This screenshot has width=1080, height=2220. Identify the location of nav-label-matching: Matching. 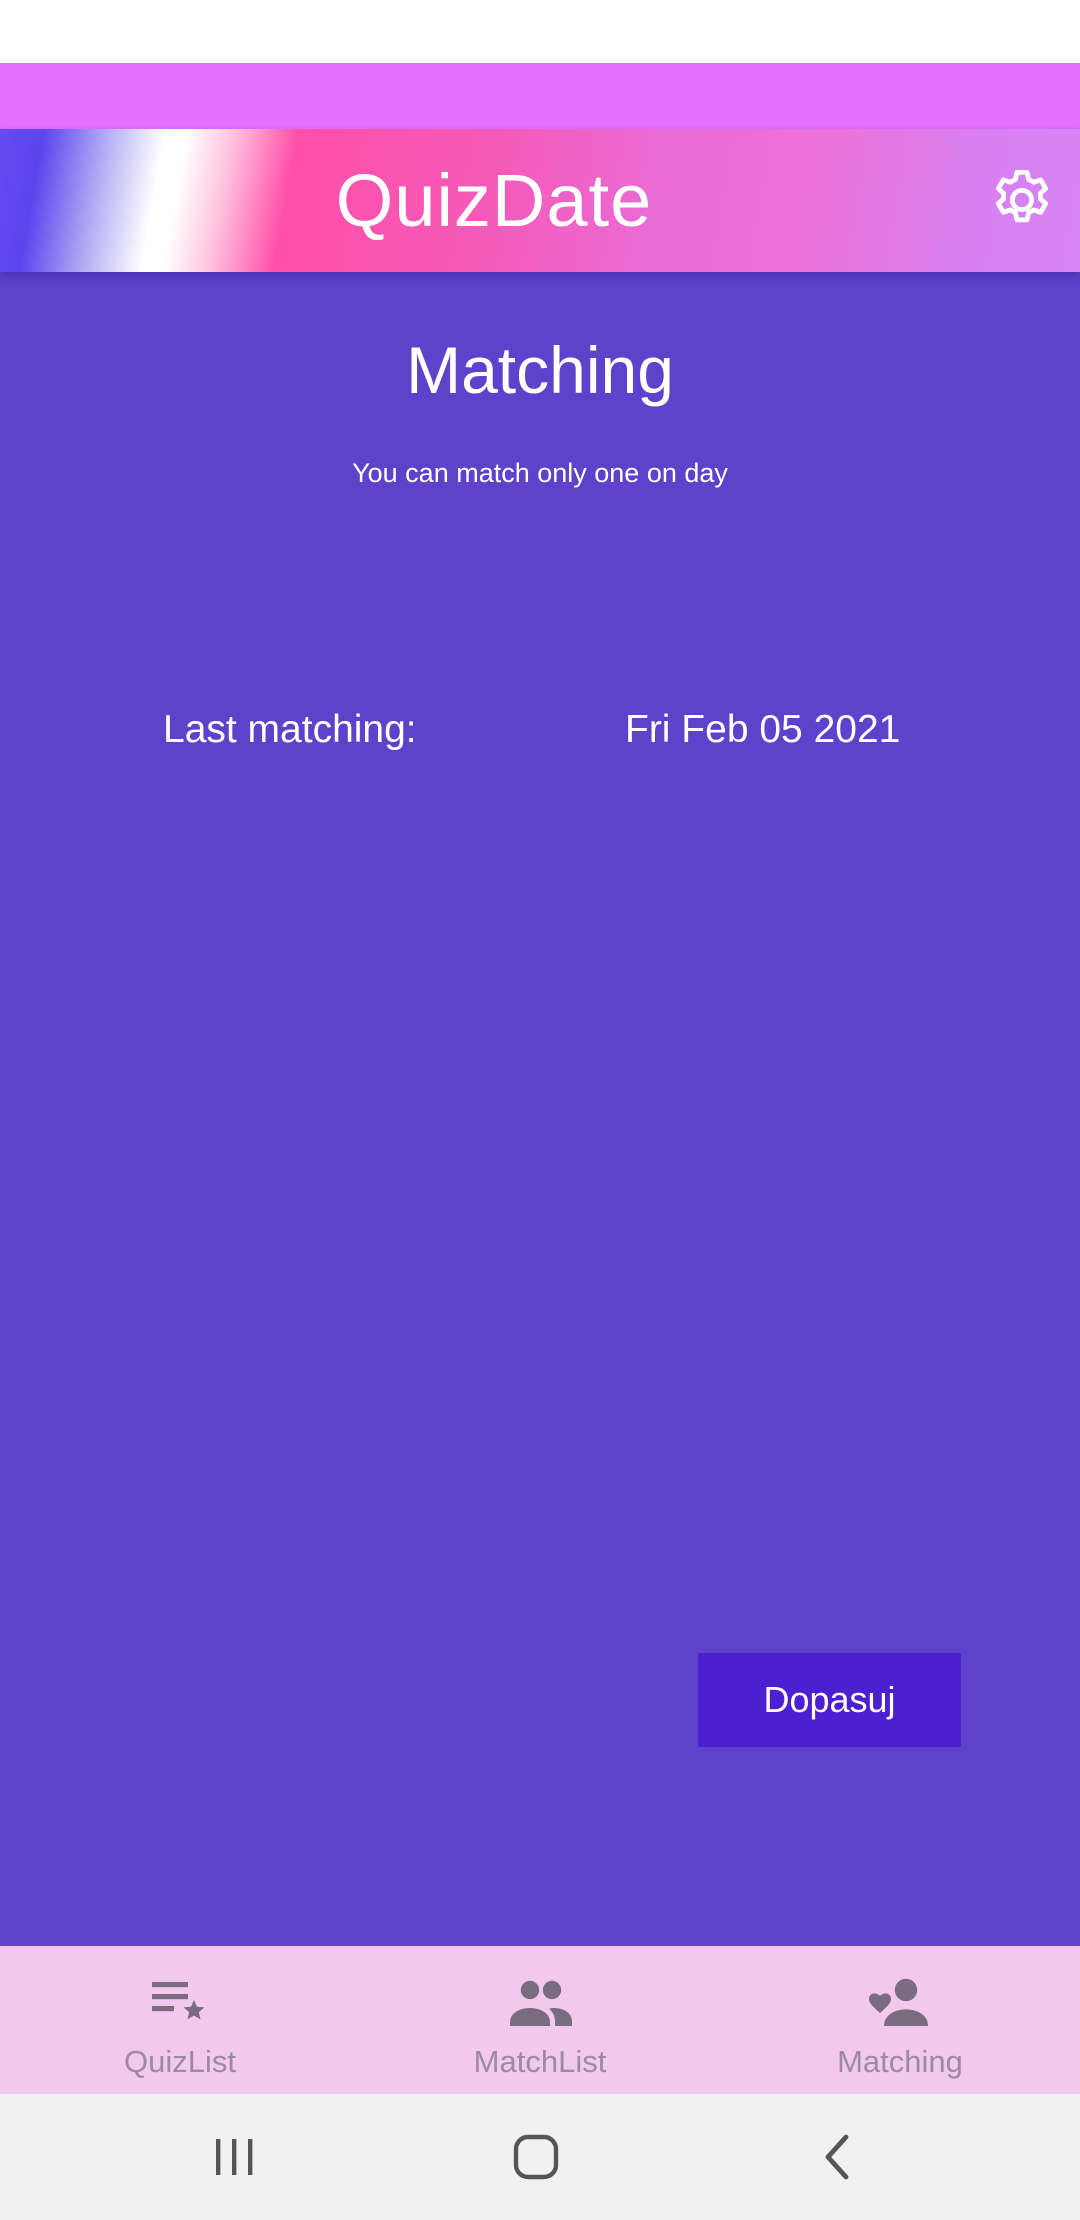
(900, 2061).